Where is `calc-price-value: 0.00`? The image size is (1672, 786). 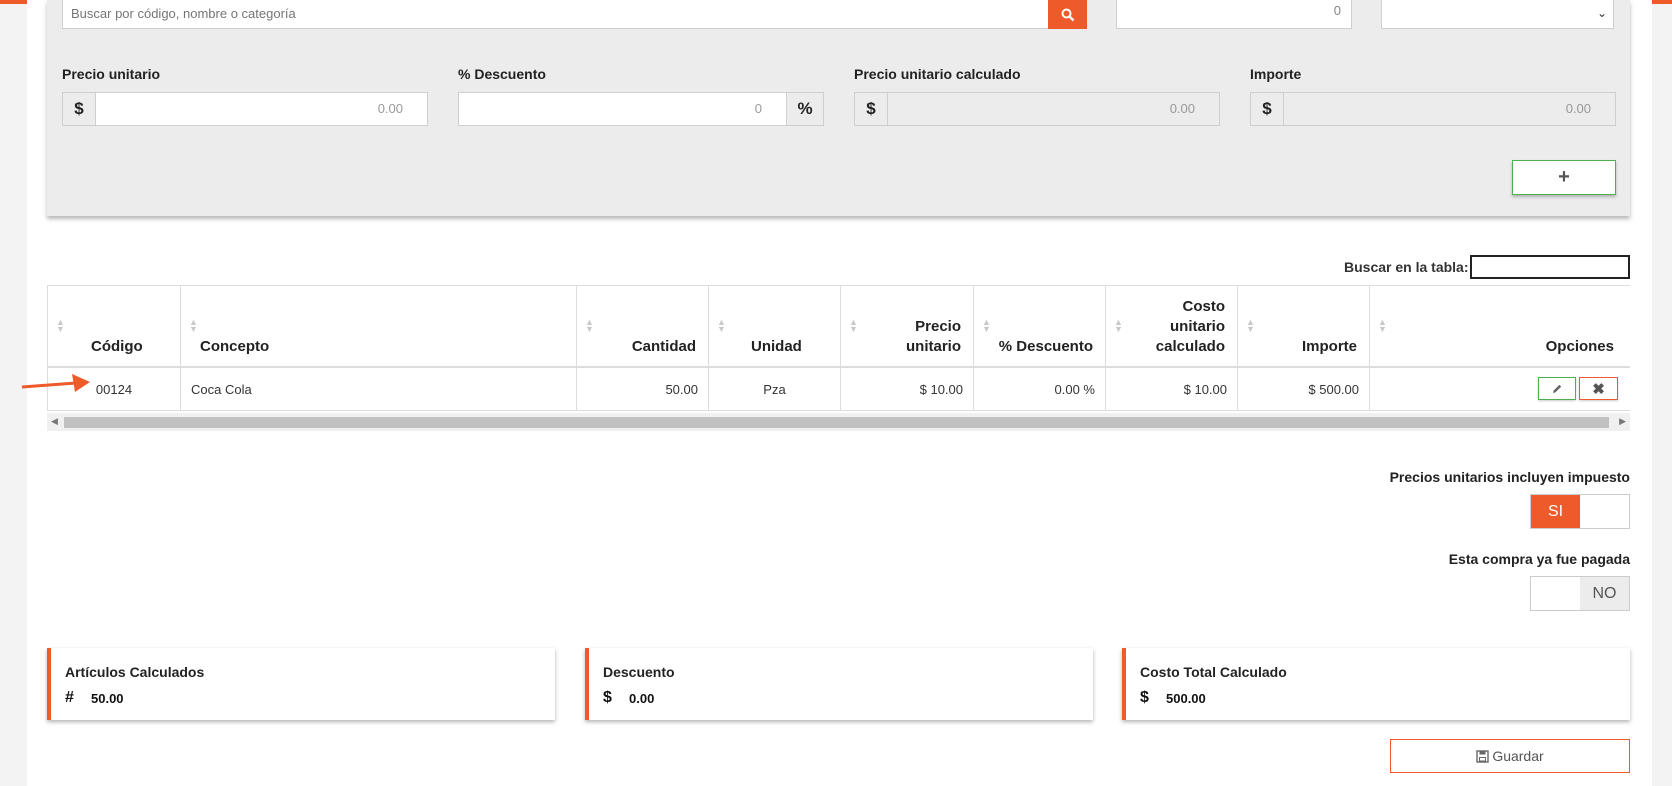 calc-price-value: 0.00 is located at coordinates (1053, 109).